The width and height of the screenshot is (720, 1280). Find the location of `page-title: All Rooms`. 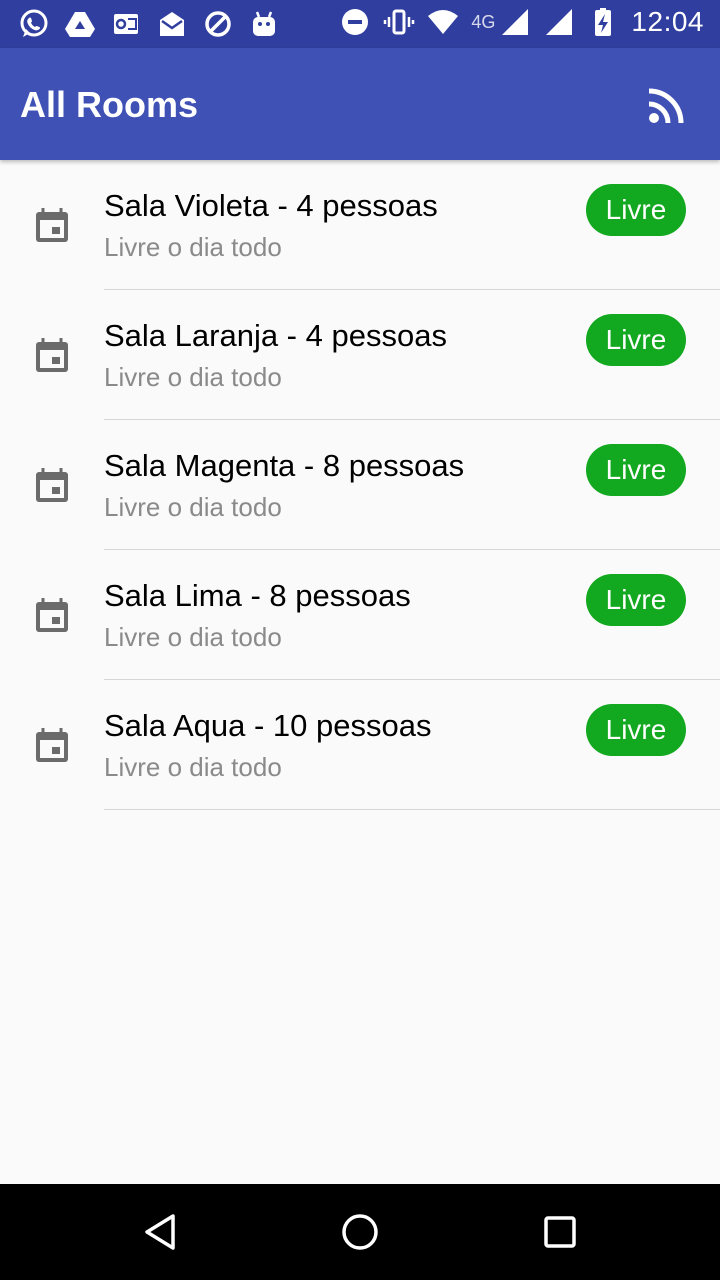

page-title: All Rooms is located at coordinates (109, 104).